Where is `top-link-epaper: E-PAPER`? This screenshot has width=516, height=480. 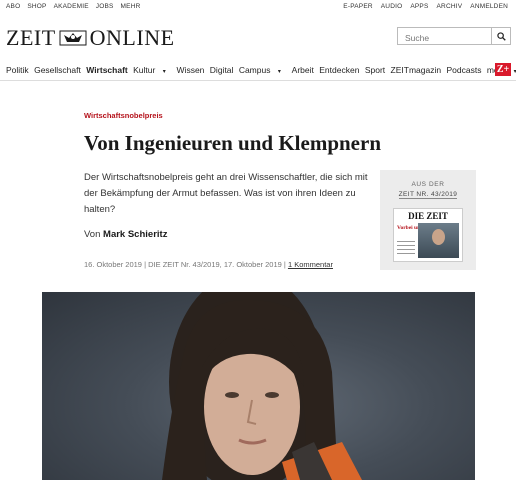
top-link-epaper: E-PAPER is located at coordinates (357, 6).